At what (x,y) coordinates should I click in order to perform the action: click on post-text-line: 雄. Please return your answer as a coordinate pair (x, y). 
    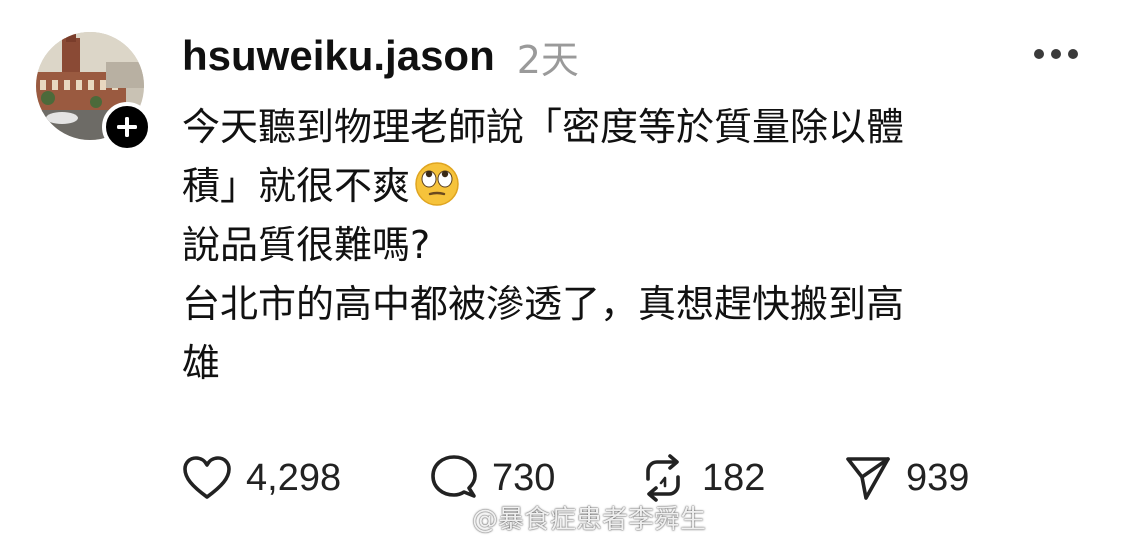
    Looking at the image, I should click on (201, 363).